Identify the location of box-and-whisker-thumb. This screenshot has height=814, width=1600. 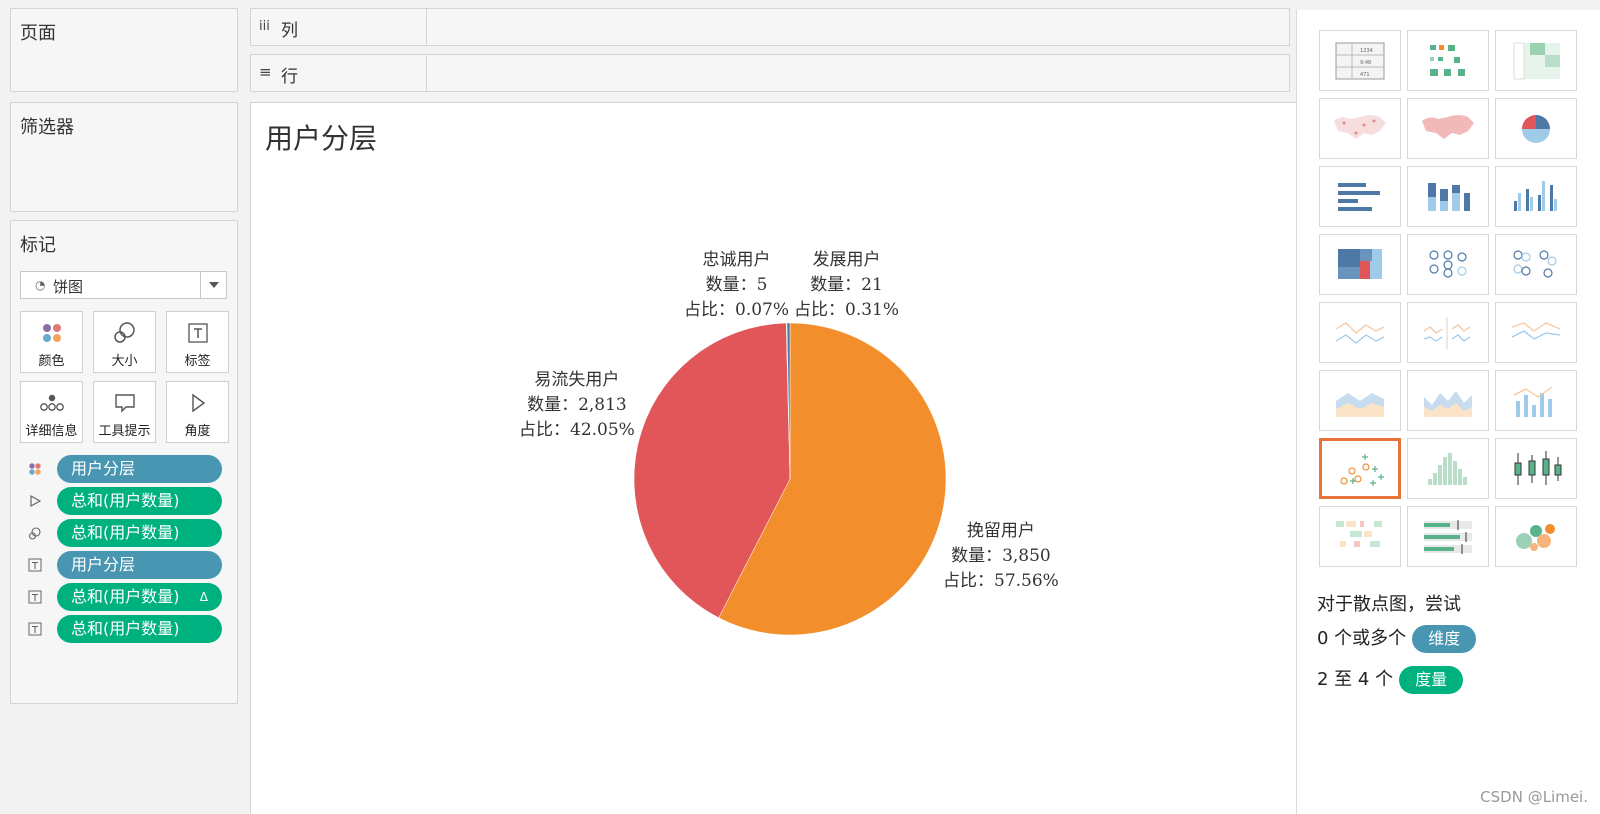
(1536, 468).